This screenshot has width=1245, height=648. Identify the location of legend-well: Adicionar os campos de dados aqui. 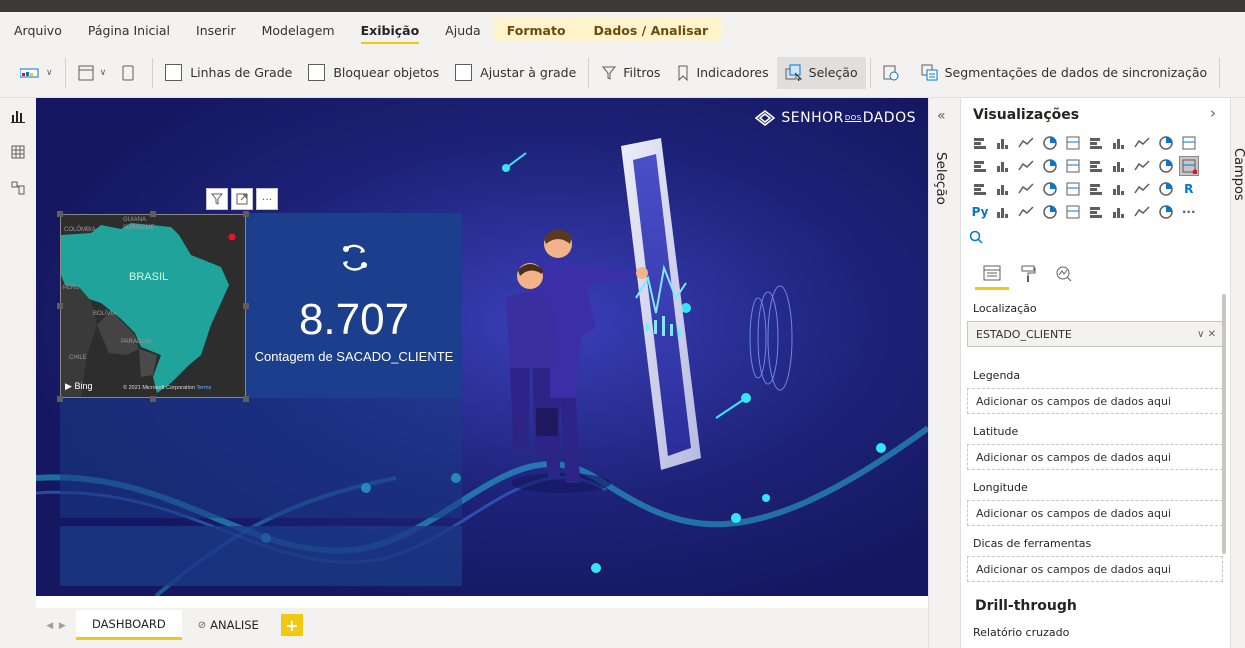
(1095, 401).